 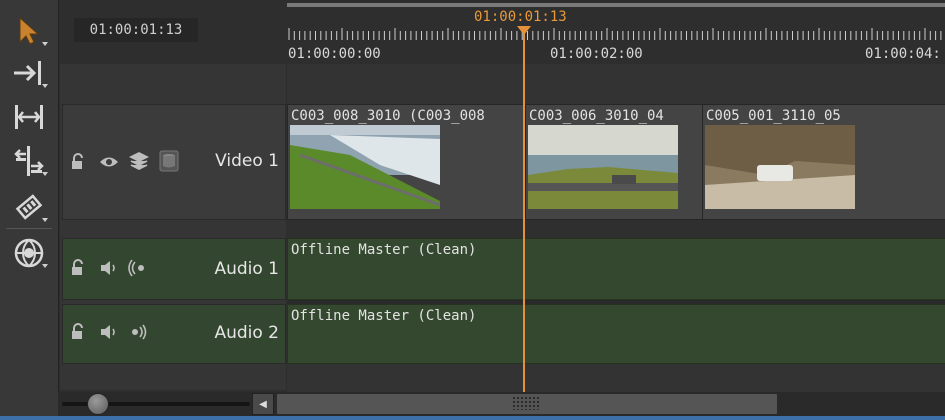 What do you see at coordinates (174, 269) in the screenshot?
I see `audio-1-header: Audio 1` at bounding box center [174, 269].